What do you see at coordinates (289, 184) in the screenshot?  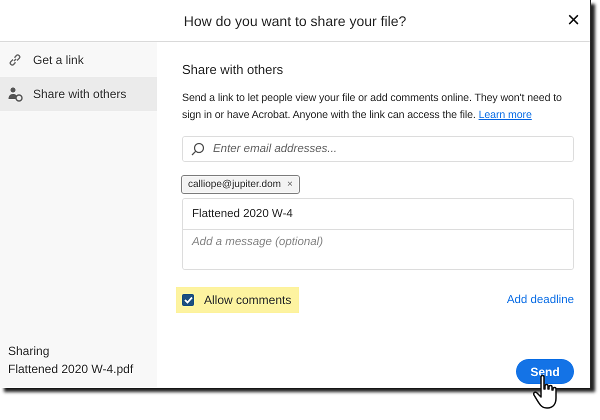 I see `remove-button: ×` at bounding box center [289, 184].